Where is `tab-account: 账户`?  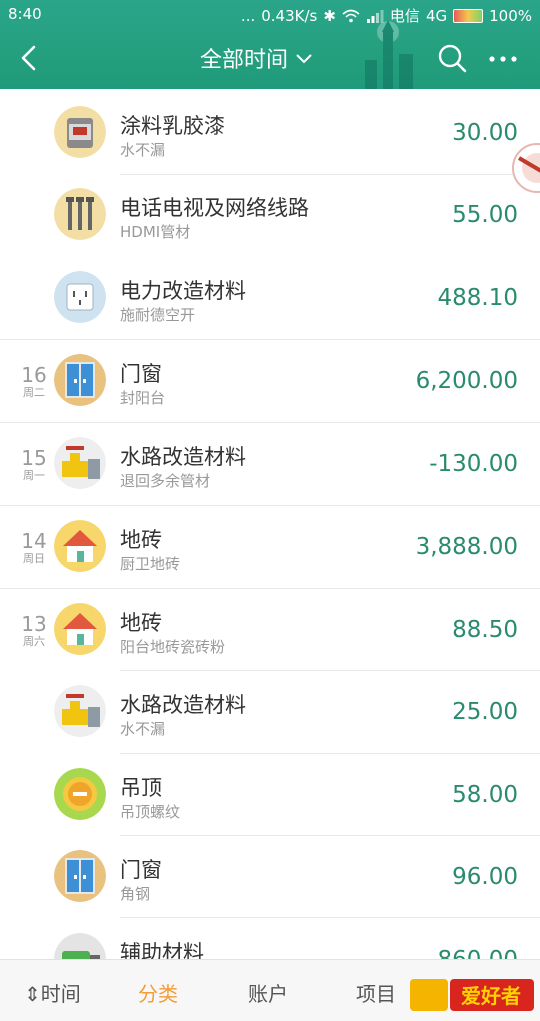 tab-account: 账户 is located at coordinates (268, 992).